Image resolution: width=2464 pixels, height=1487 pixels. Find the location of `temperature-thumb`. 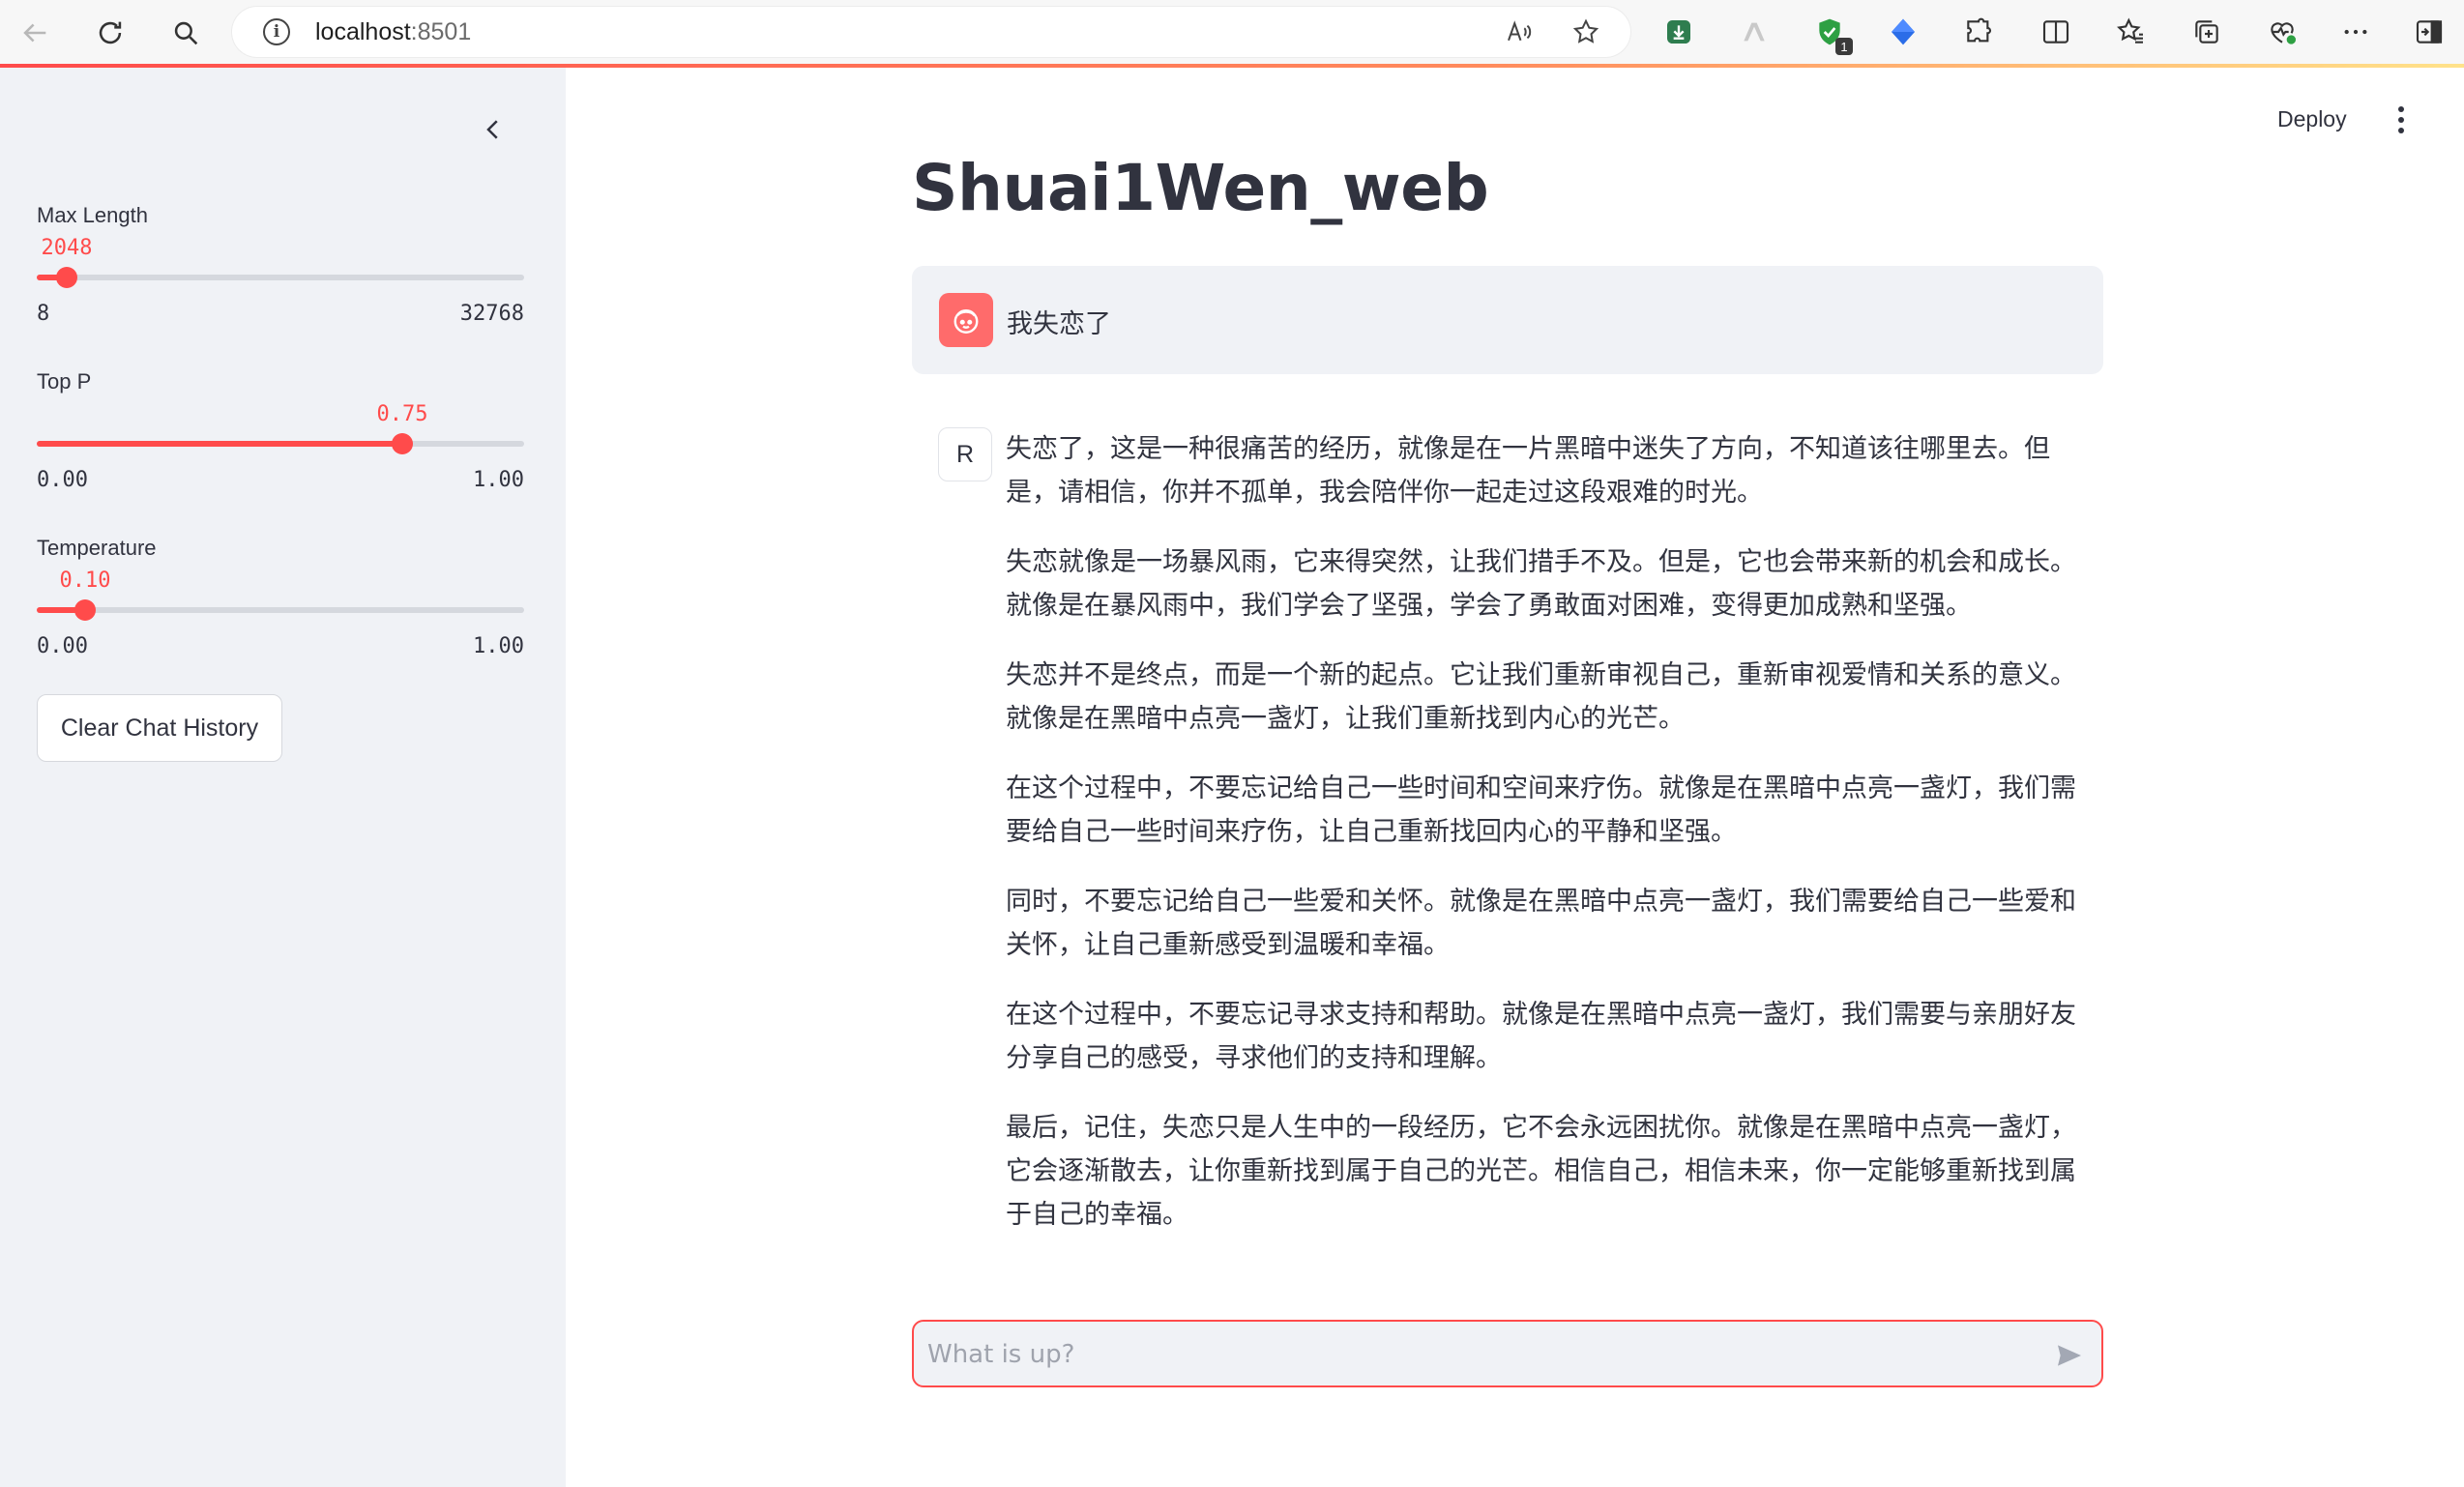

temperature-thumb is located at coordinates (85, 610).